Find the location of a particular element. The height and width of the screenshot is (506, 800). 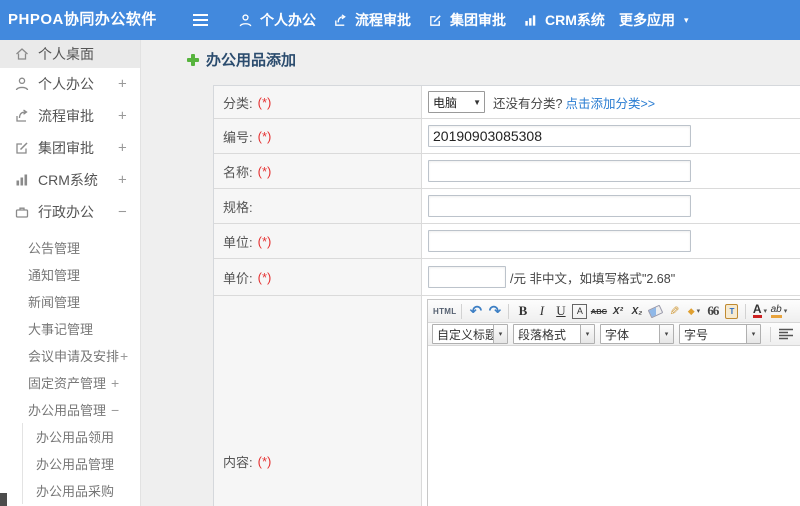

field-label: 规格: is located at coordinates (238, 207).